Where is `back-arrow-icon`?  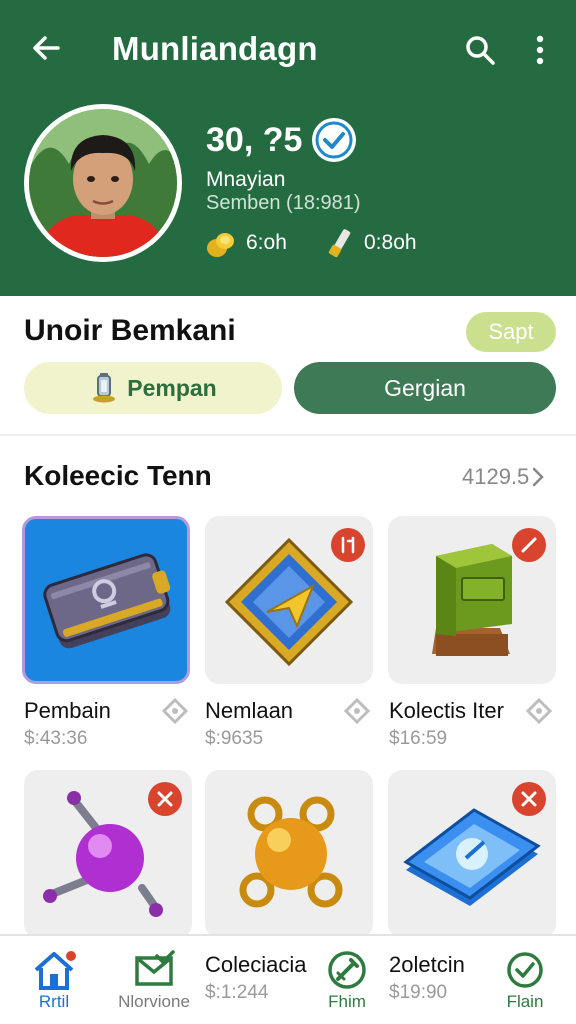 back-arrow-icon is located at coordinates (46, 48).